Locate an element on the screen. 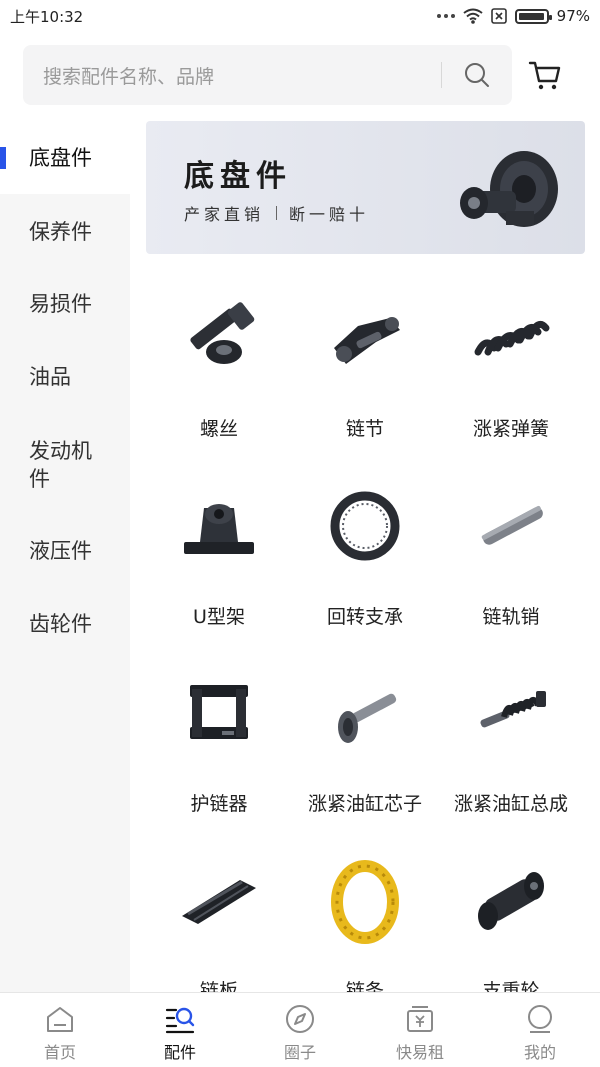 The width and height of the screenshot is (600, 1067). product-label: 链节 is located at coordinates (364, 429).